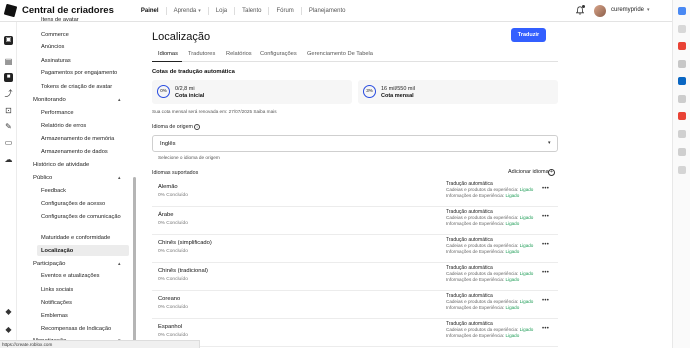  I want to click on sidebar-section-publico: Público, so click(42, 178).